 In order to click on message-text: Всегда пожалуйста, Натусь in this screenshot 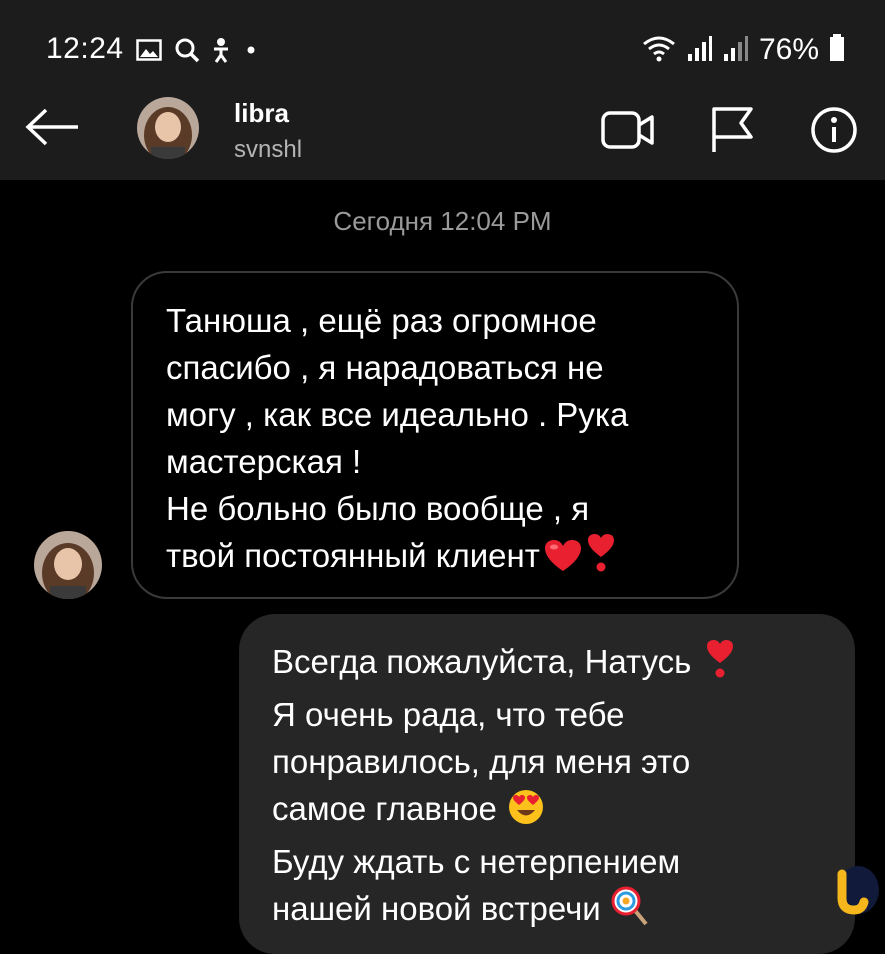, I will do `click(482, 661)`.